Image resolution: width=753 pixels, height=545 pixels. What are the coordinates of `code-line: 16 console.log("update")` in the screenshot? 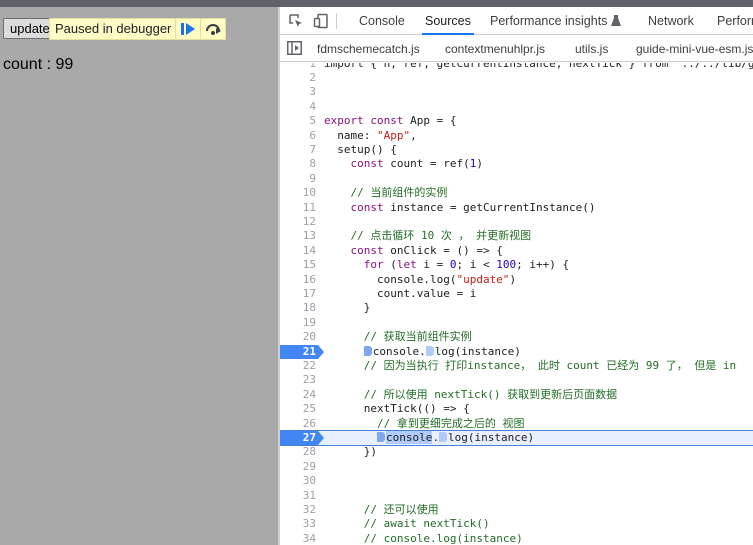 It's located at (516, 280).